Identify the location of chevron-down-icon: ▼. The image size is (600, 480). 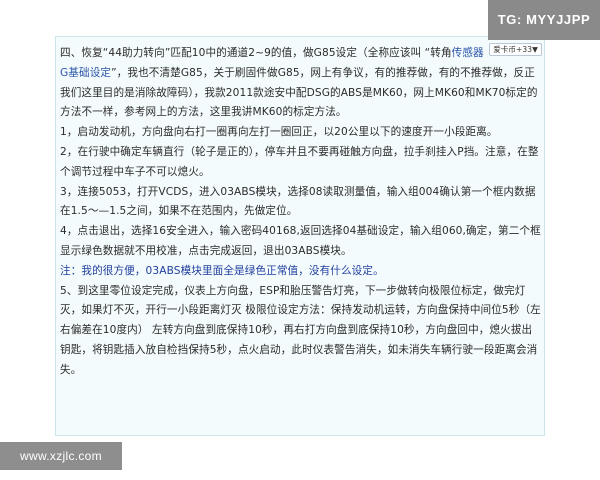
(535, 49).